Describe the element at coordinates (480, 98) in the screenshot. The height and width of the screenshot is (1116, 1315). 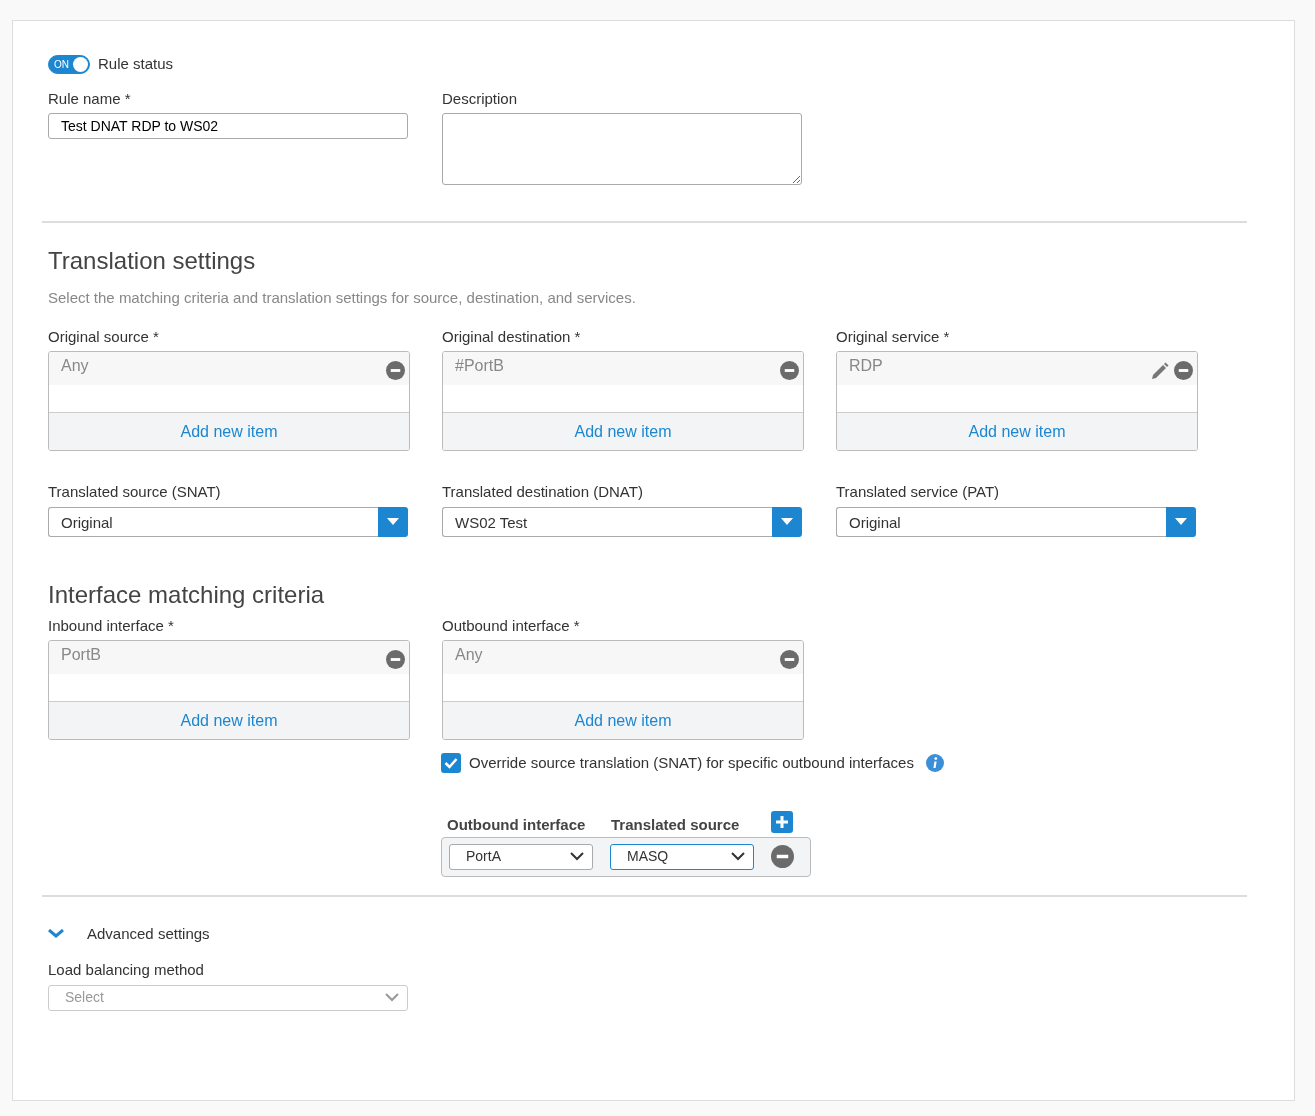
I see `field-label: Description` at that location.